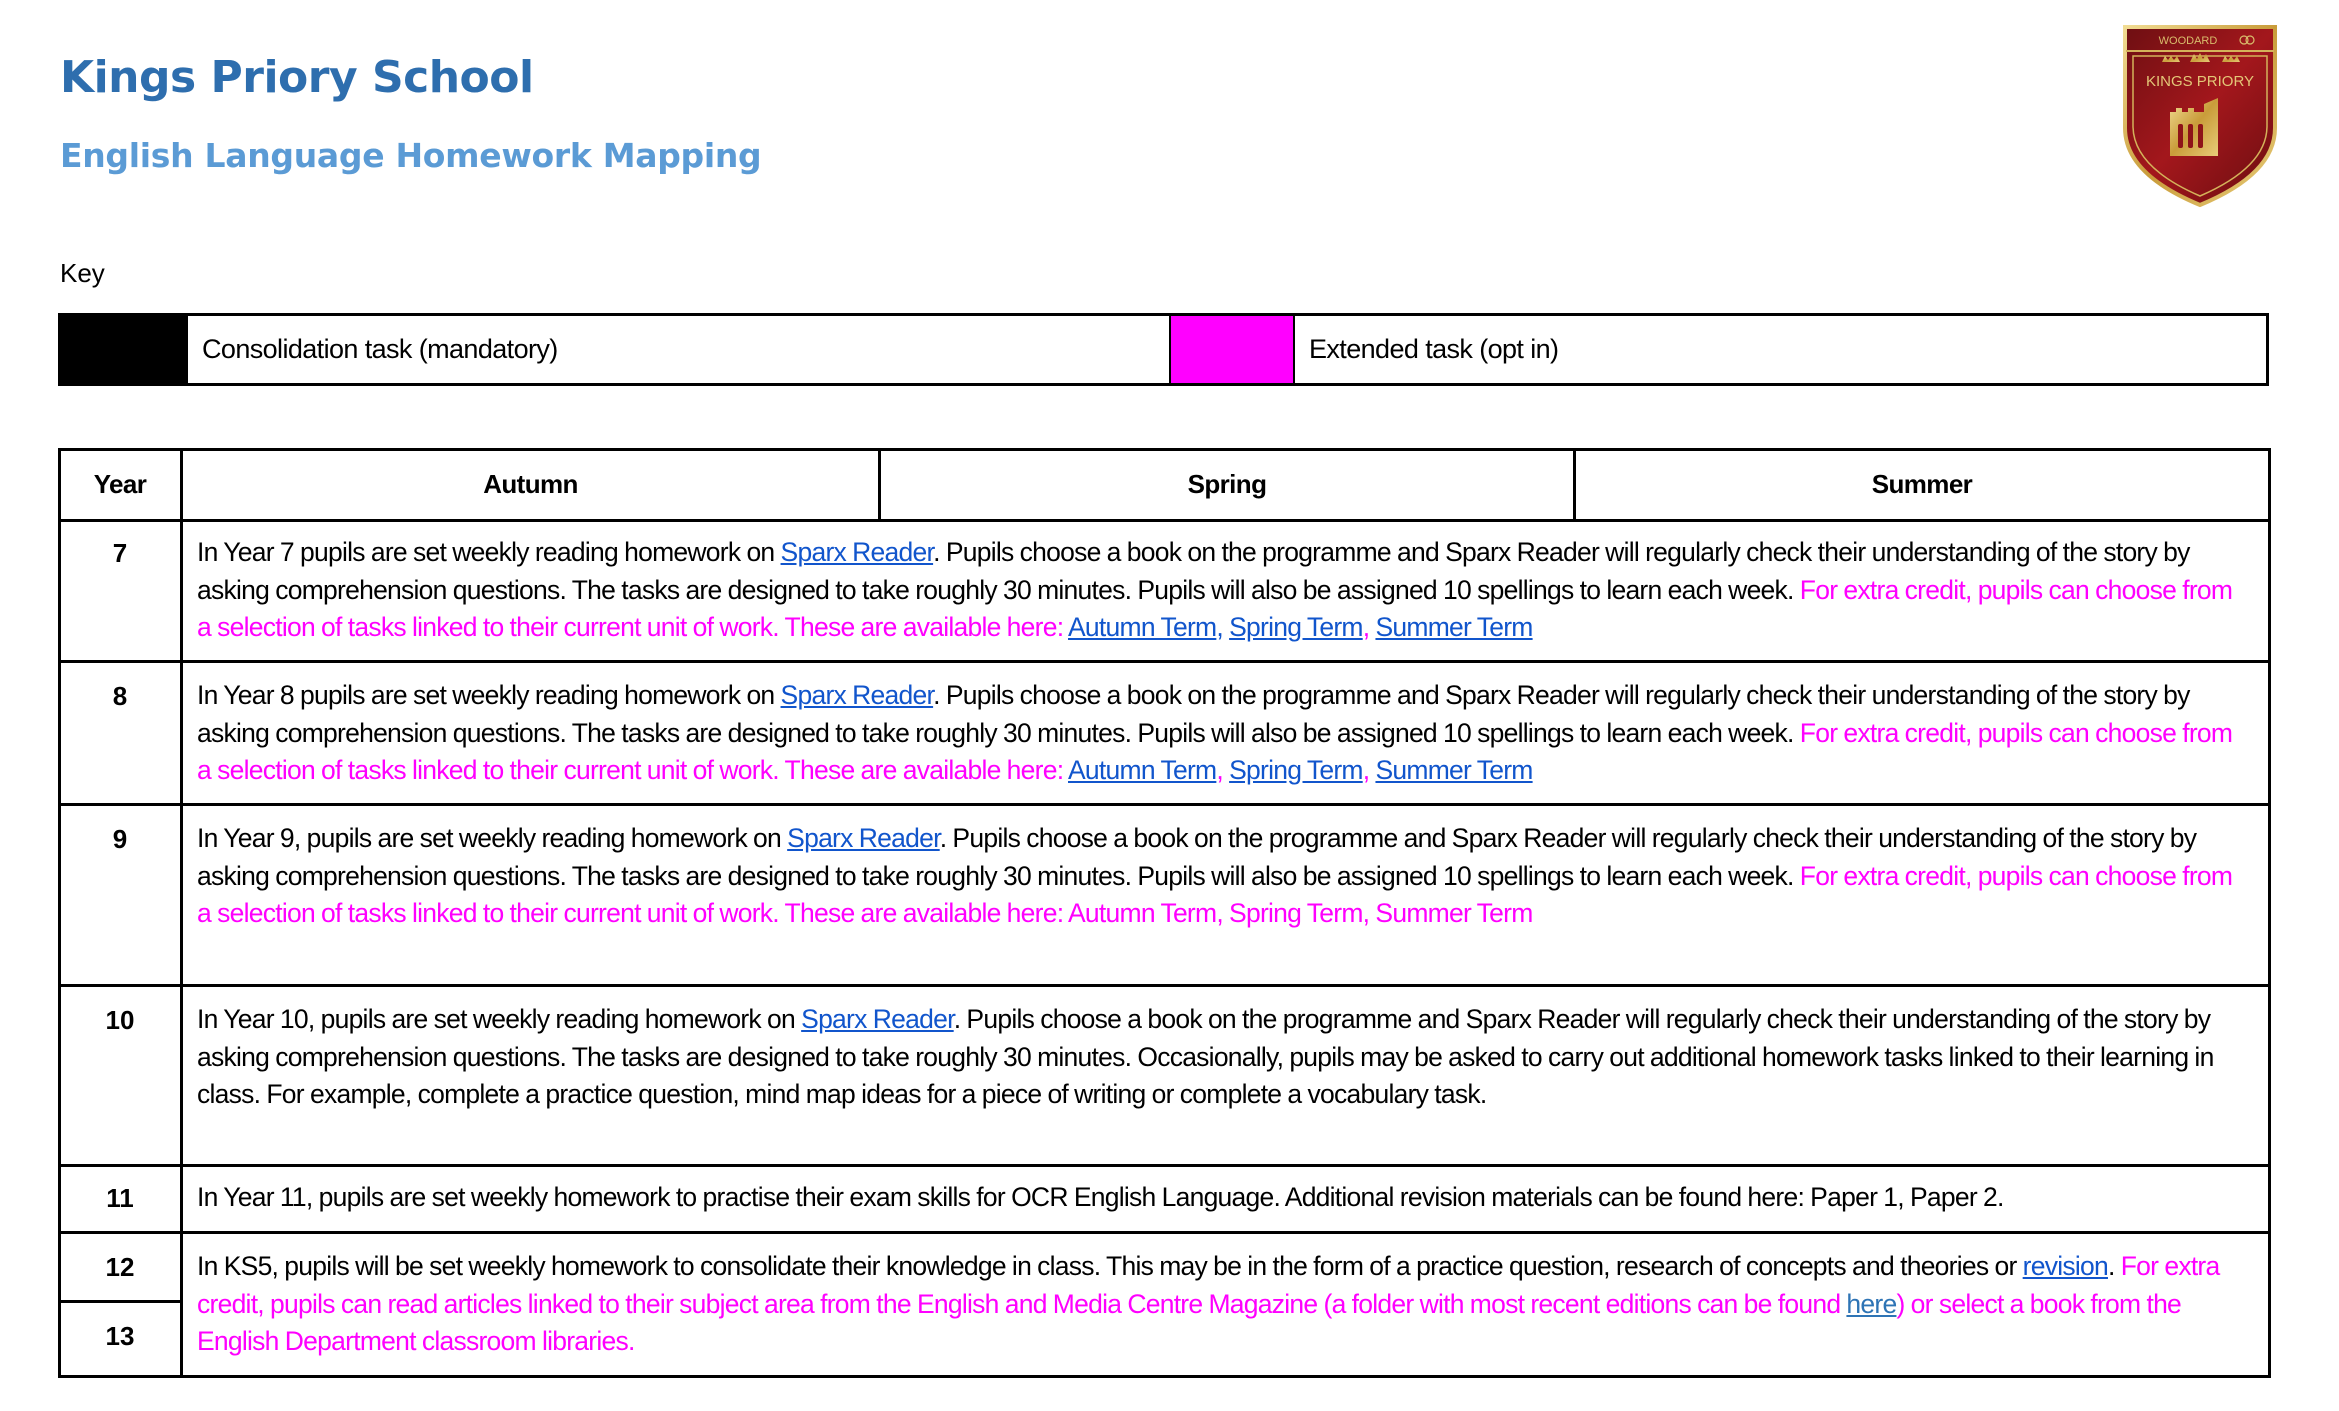  Describe the element at coordinates (297, 77) in the screenshot. I see `school-title: Kings Priory School` at that location.